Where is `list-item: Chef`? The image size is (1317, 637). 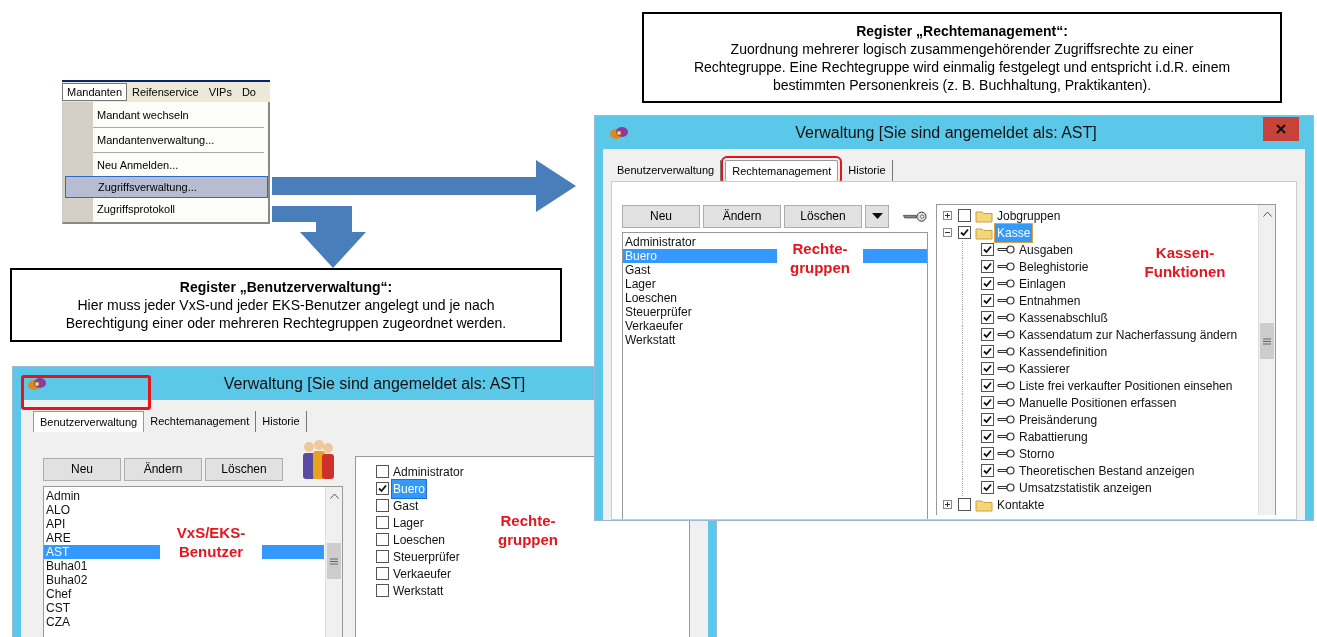 list-item: Chef is located at coordinates (102, 594).